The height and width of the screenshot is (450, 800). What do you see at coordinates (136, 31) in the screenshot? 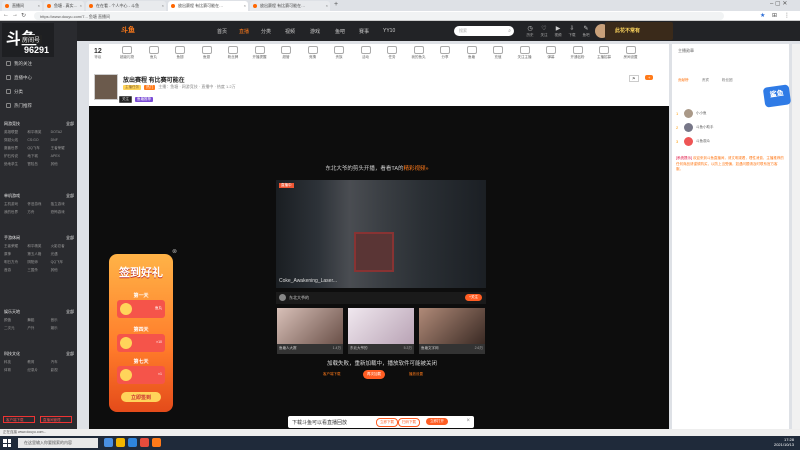
I see `site-logo: 斗鱼` at bounding box center [136, 31].